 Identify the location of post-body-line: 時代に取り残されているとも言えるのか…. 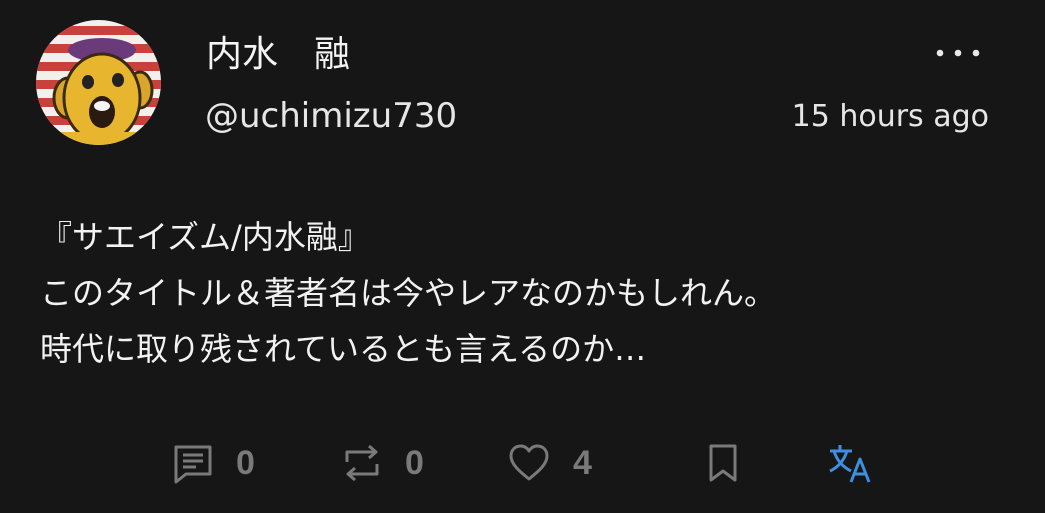
(343, 349).